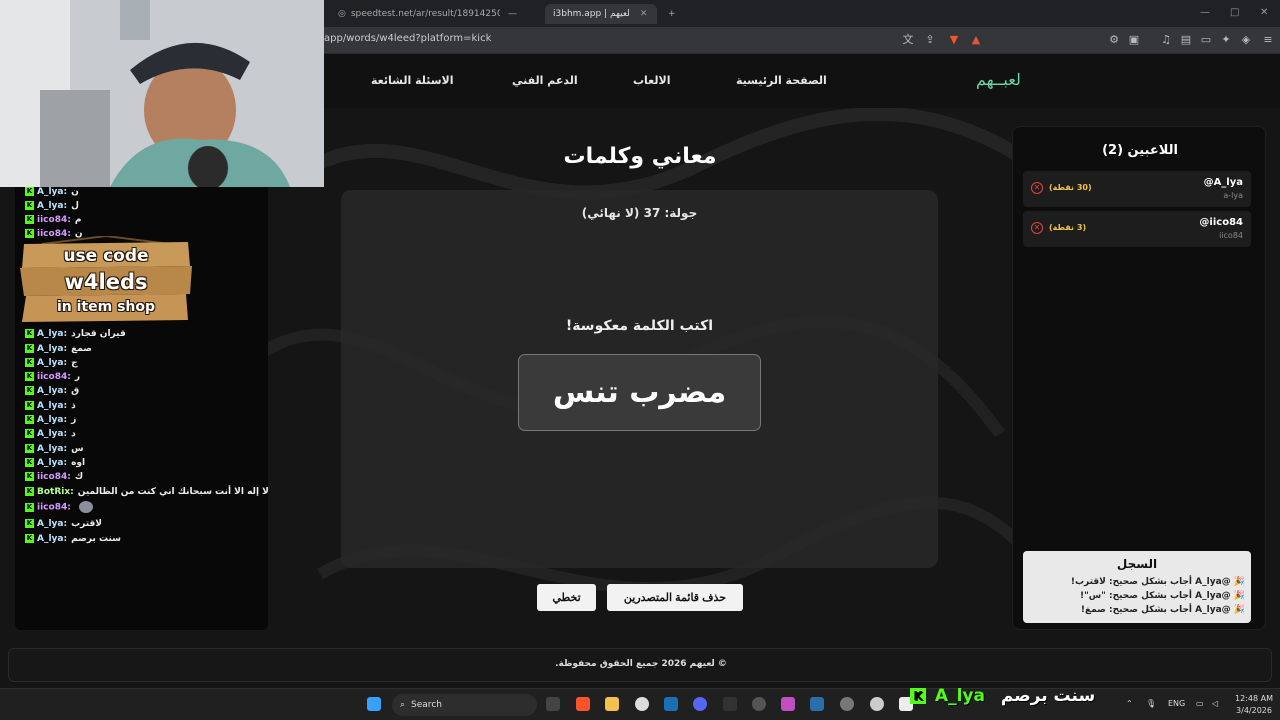  Describe the element at coordinates (425, 14) in the screenshot. I see `tab-title: speedtest.net/ar/result/18914250564` at that location.